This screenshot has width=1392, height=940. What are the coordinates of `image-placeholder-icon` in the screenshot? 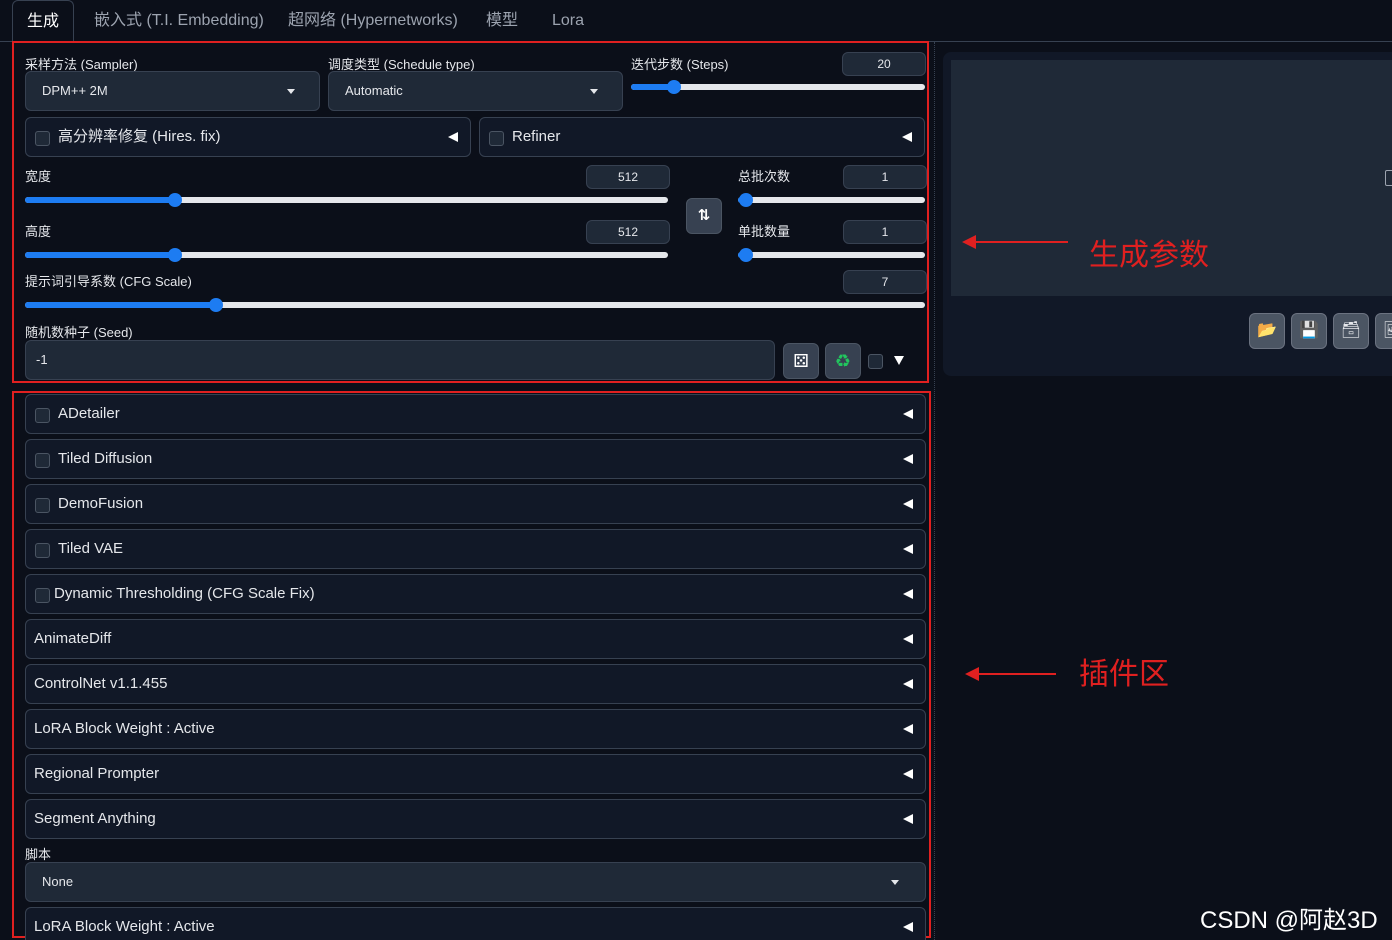 It's located at (1388, 178).